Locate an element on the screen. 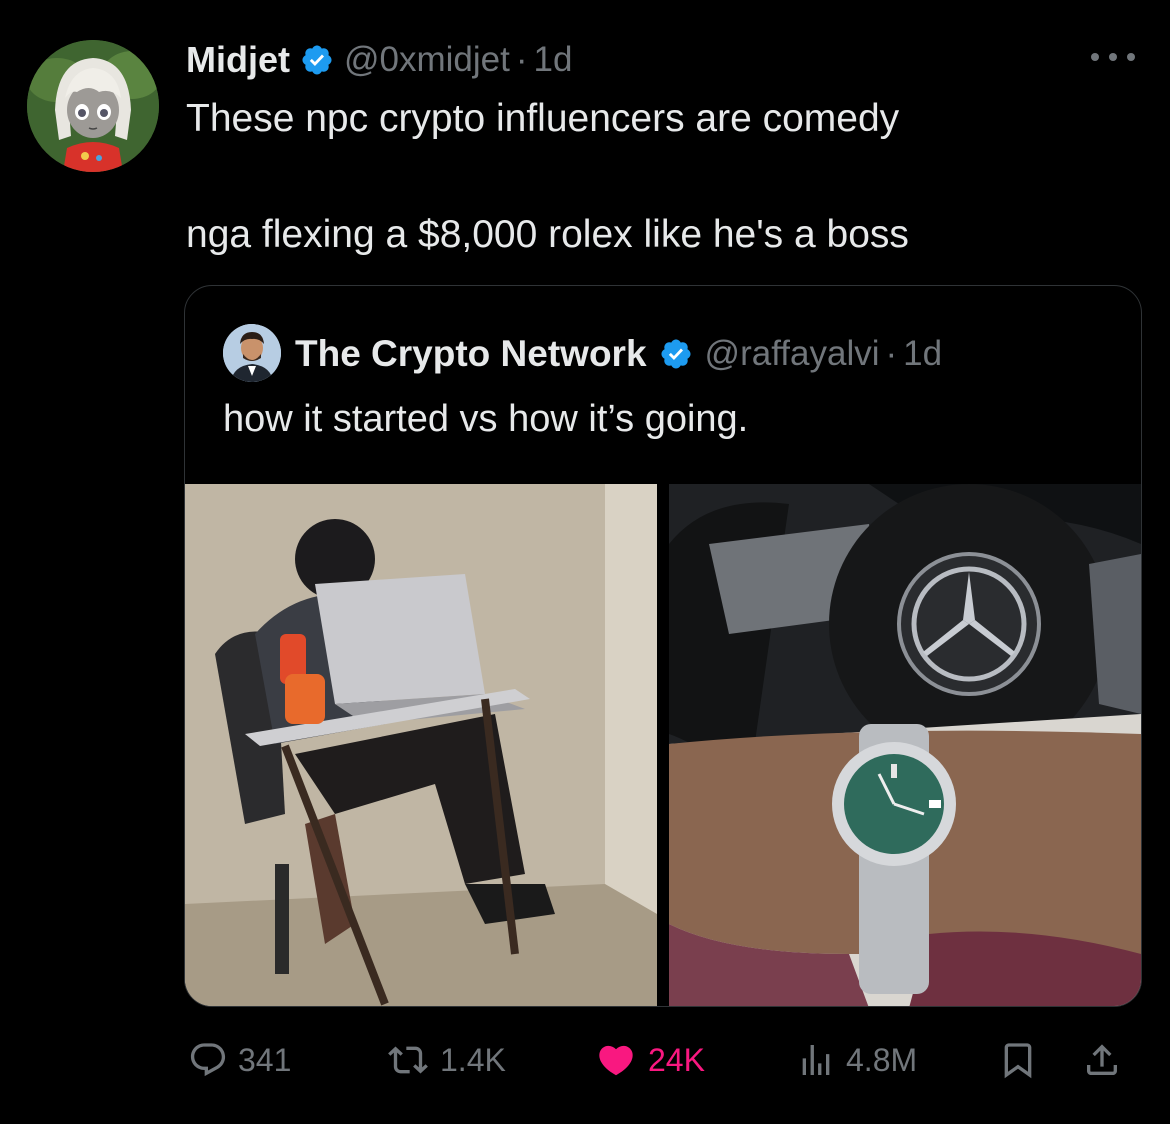  views-button: 4.8M is located at coordinates (856, 1060).